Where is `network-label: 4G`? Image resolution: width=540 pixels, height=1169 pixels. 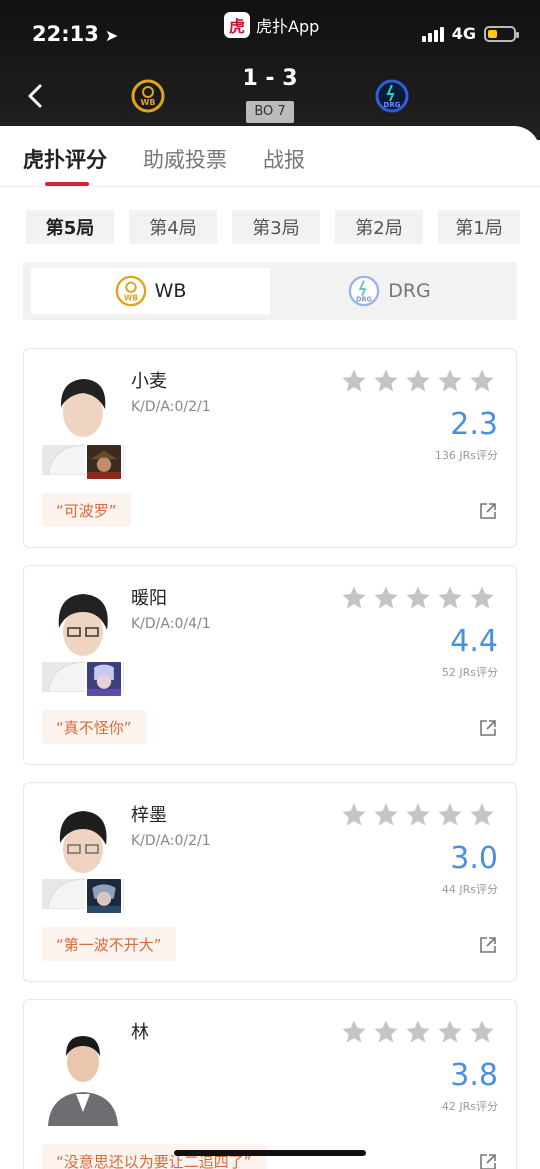
network-label: 4G is located at coordinates (463, 33).